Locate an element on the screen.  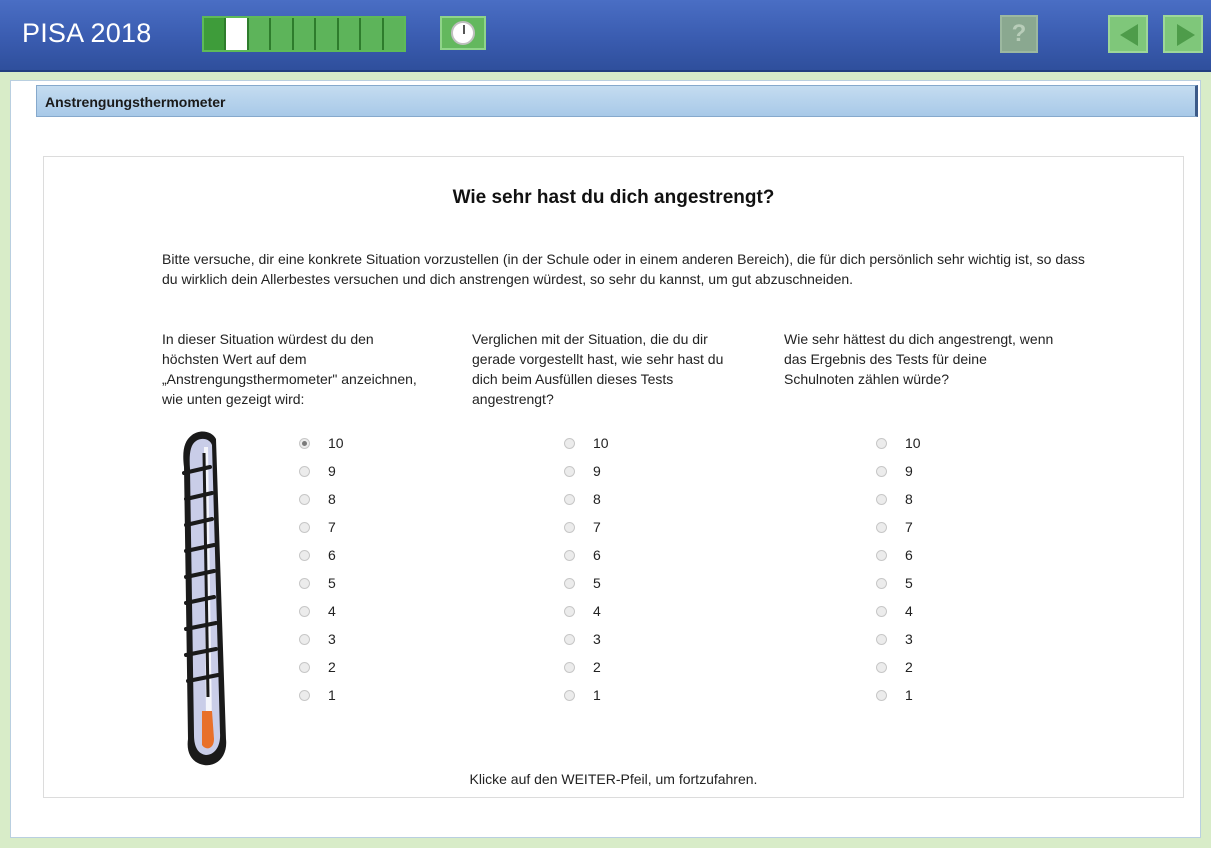
app-title: PISA 2018 is located at coordinates (87, 33).